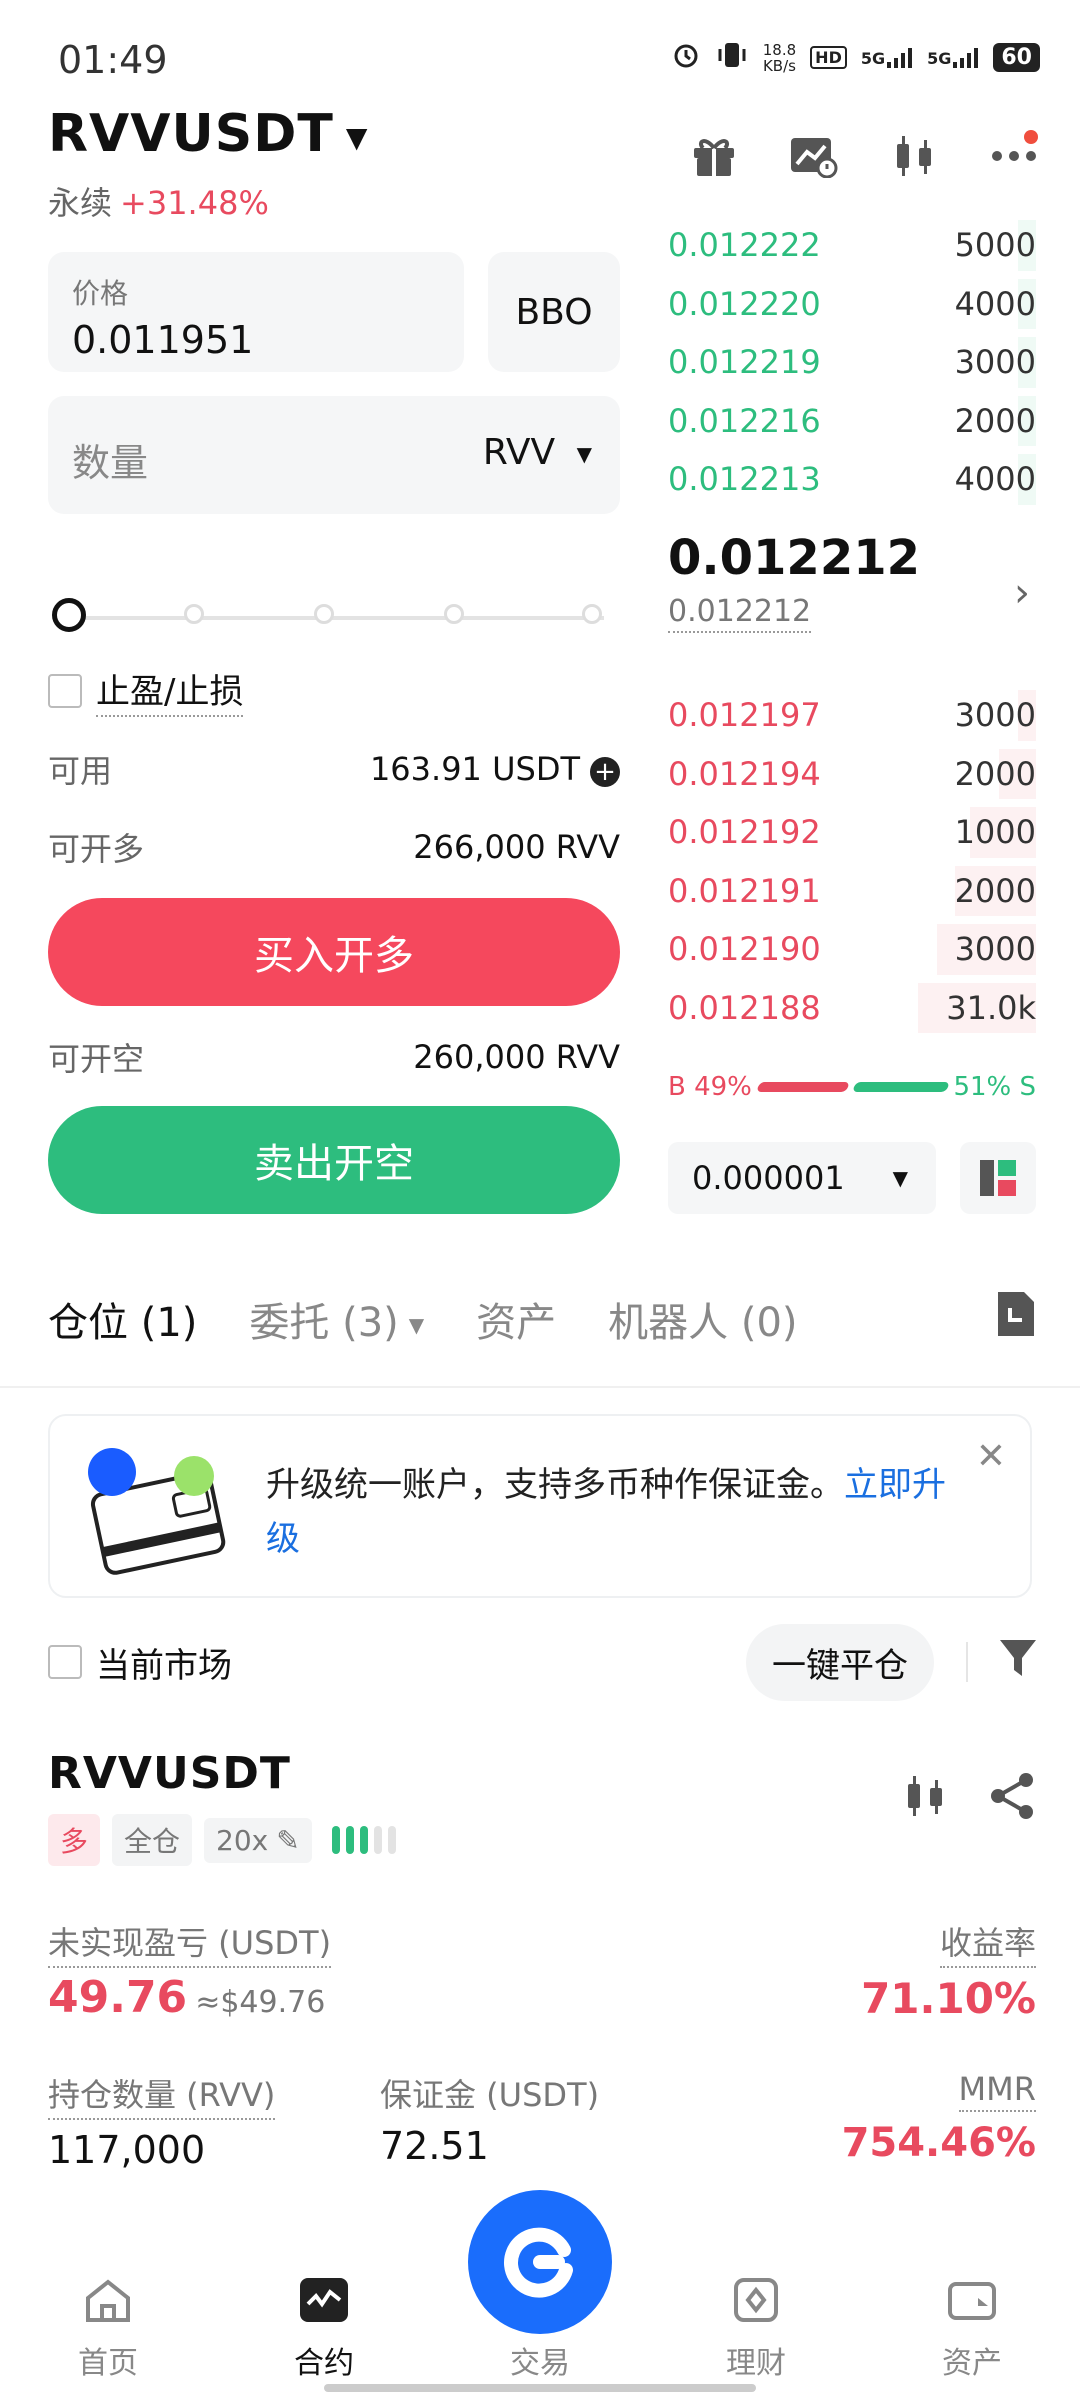  I want to click on risk-level-indicator, so click(363, 1840).